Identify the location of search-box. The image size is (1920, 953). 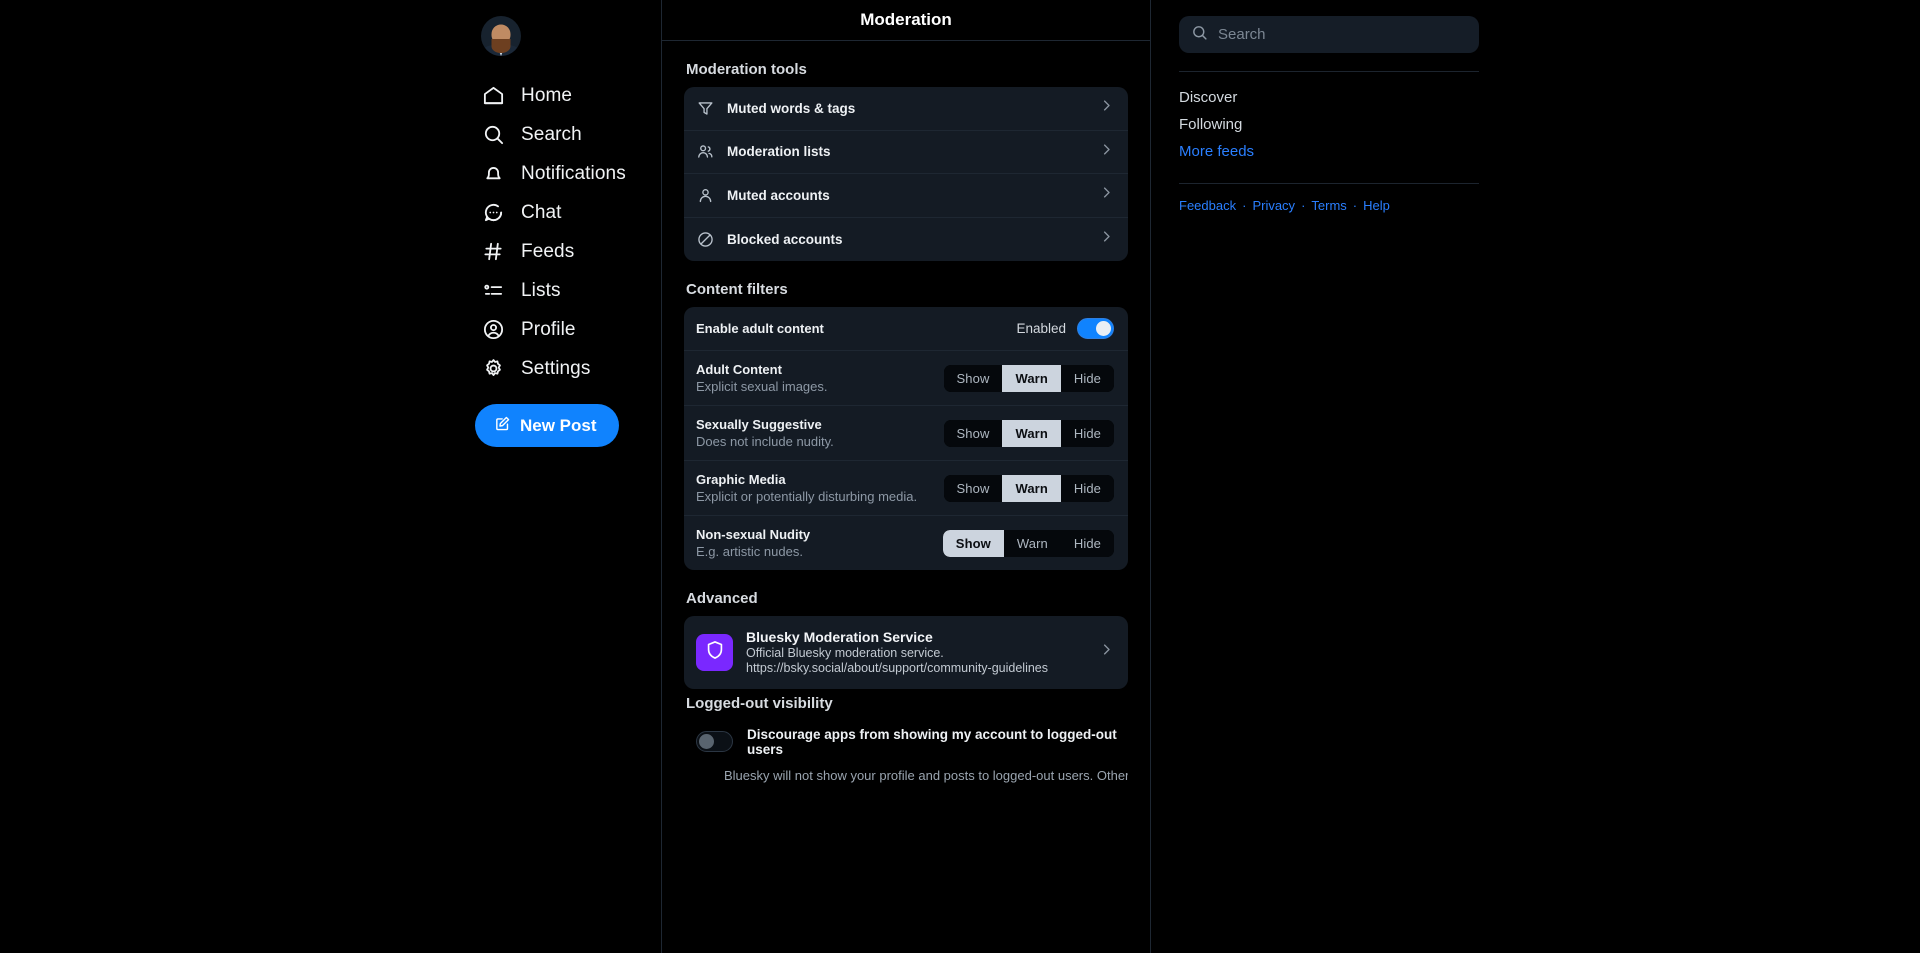
(1329, 34).